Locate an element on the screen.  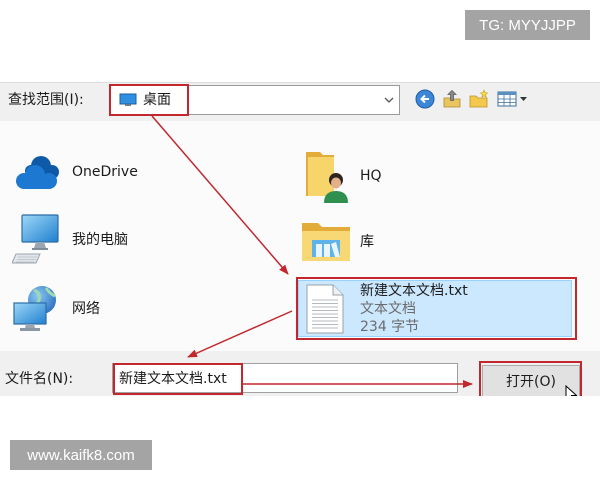
view-menu-icon is located at coordinates (513, 99).